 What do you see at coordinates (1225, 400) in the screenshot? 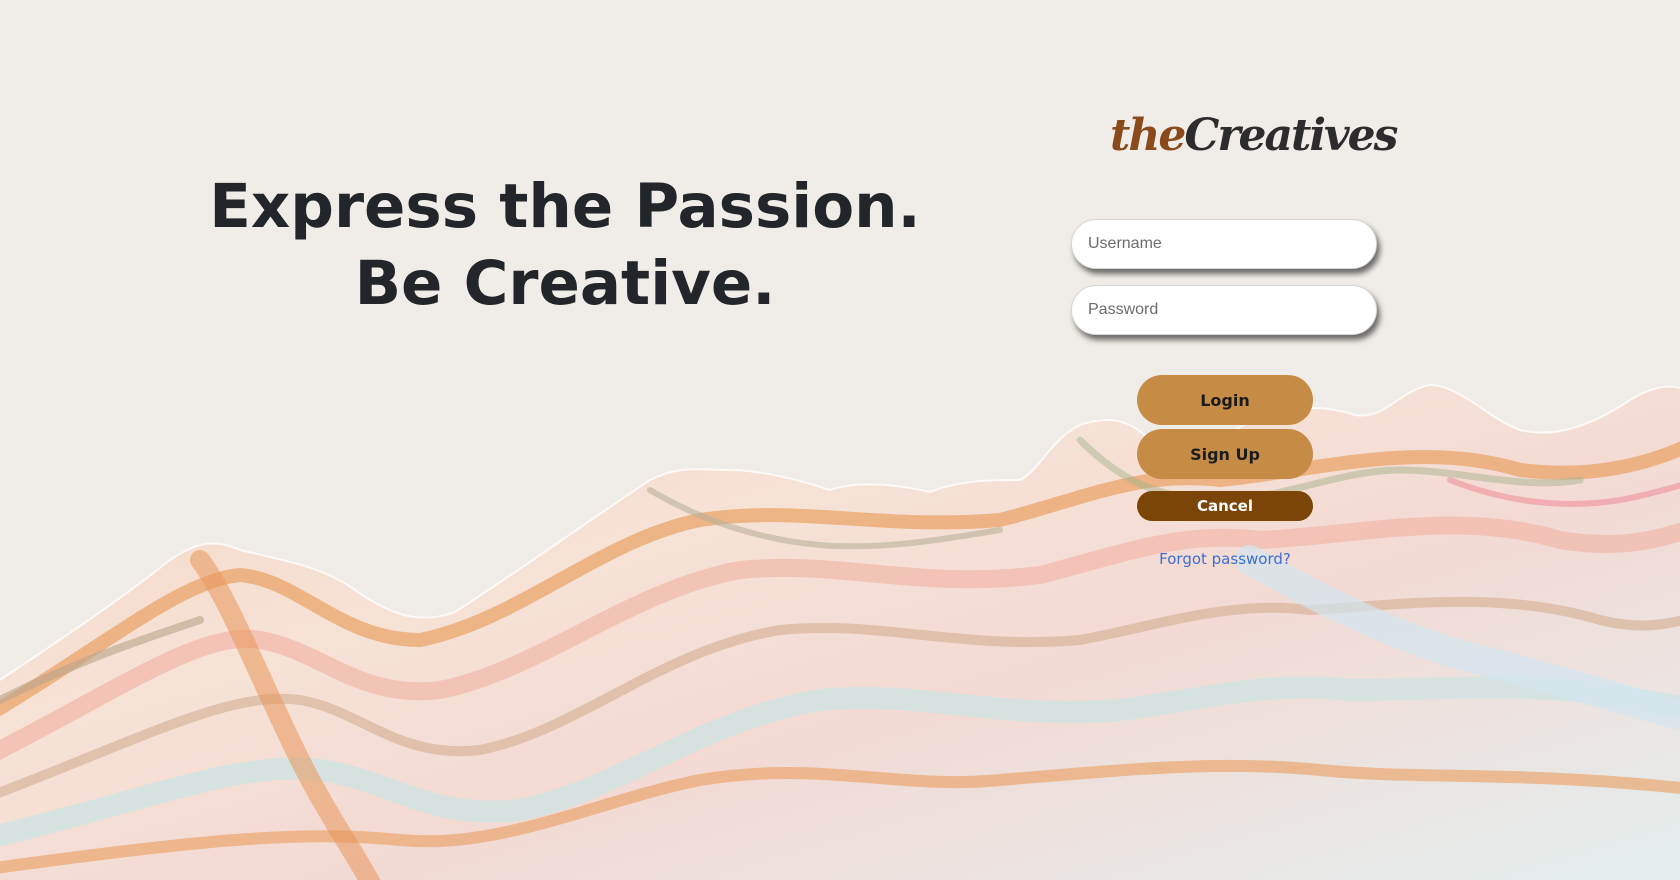
I see `login-button: Login` at bounding box center [1225, 400].